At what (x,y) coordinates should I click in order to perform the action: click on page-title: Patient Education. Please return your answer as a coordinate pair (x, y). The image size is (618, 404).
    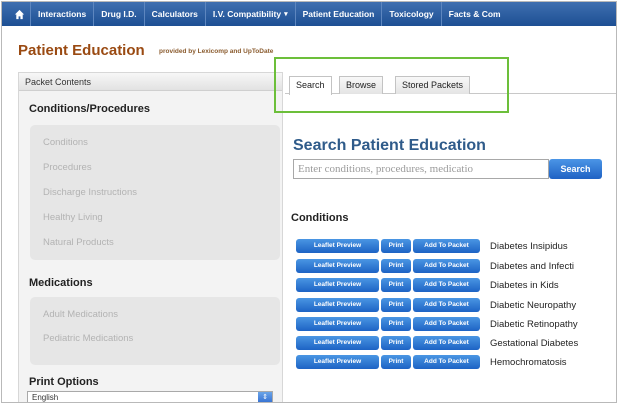
    Looking at the image, I should click on (81, 50).